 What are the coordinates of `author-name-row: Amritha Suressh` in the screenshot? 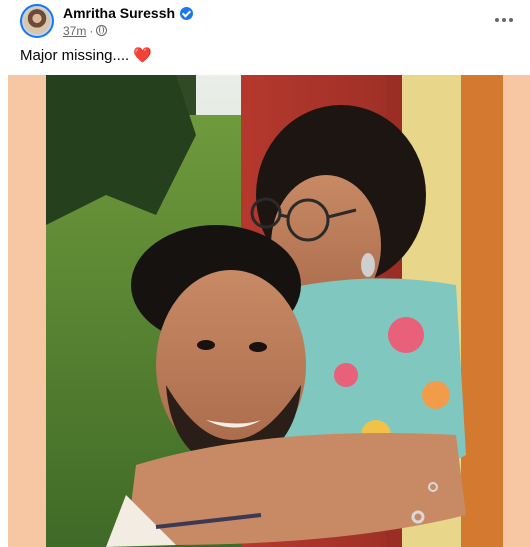 It's located at (128, 13).